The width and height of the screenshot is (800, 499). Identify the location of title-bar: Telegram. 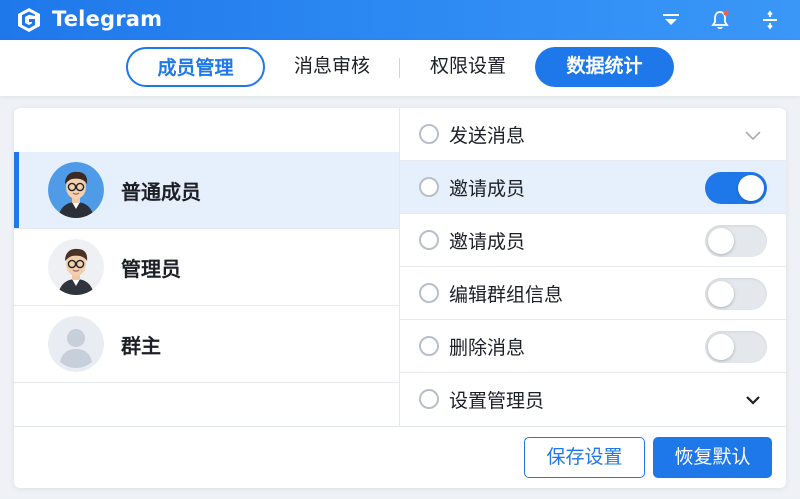
(400, 20).